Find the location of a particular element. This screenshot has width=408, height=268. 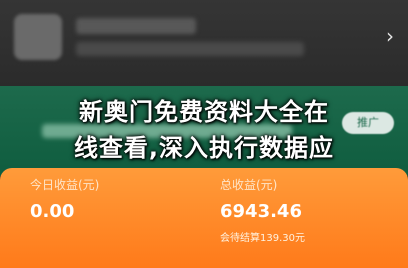

today-earnings-value: 0.00 is located at coordinates (52, 211).